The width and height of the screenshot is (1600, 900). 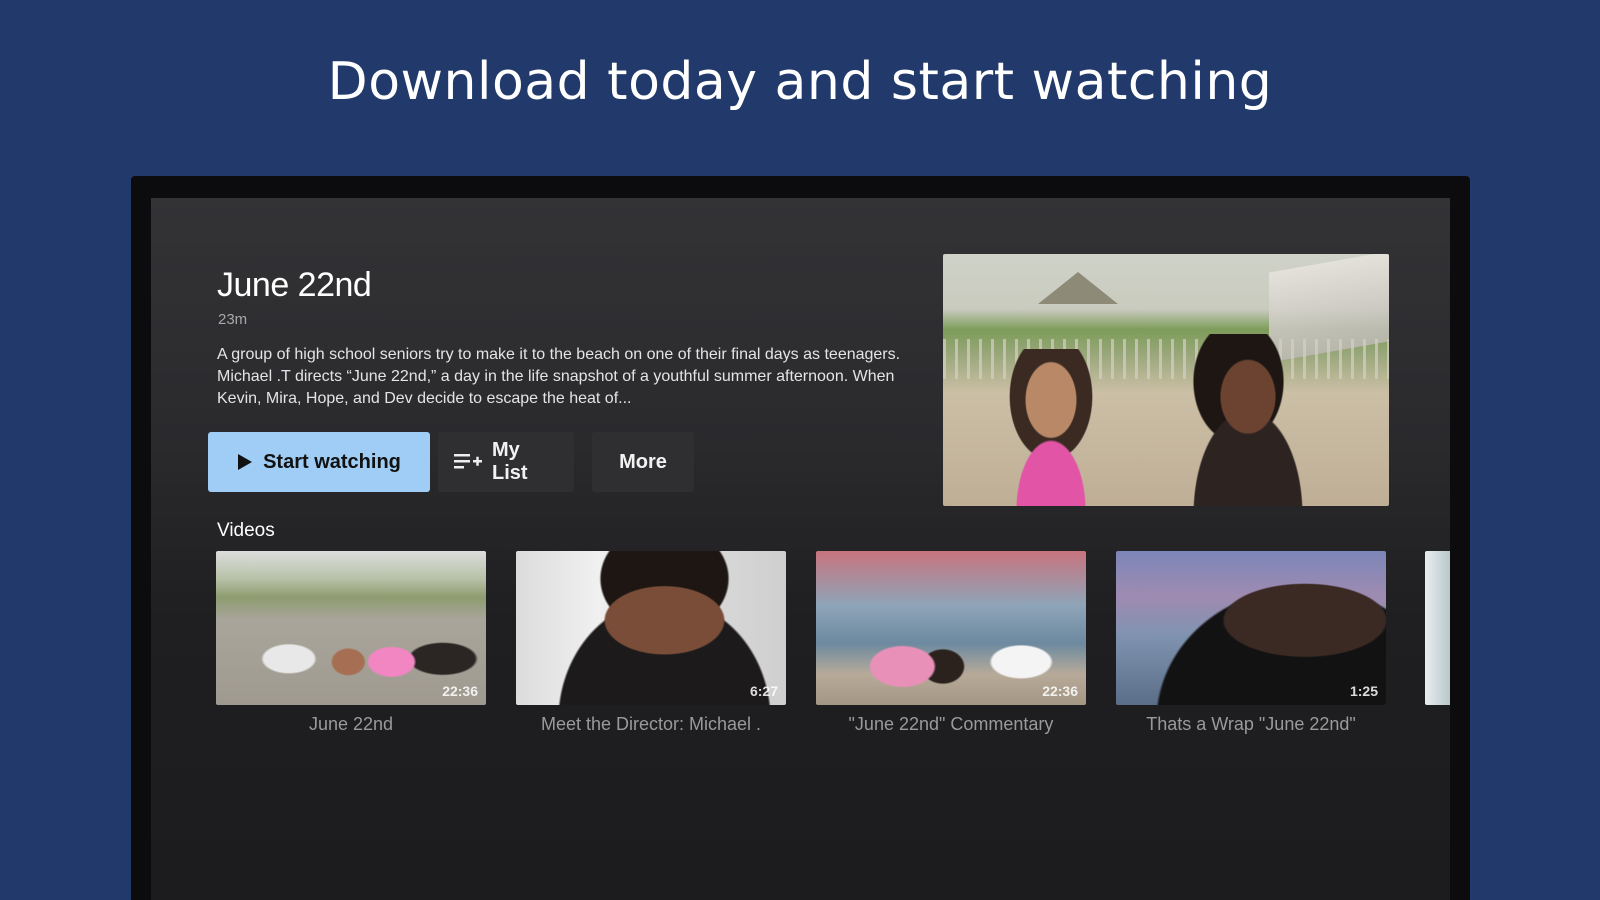 What do you see at coordinates (1251, 724) in the screenshot?
I see `video-card-title: Thats a Wrap "June 22nd"` at bounding box center [1251, 724].